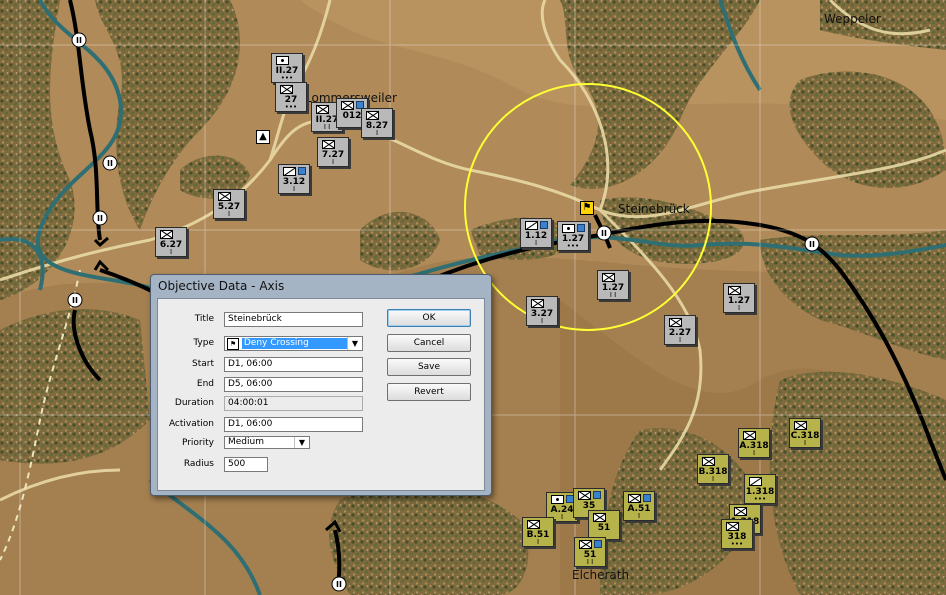 The image size is (946, 595). Describe the element at coordinates (590, 552) in the screenshot. I see `unit-counter: 51 I I` at that location.